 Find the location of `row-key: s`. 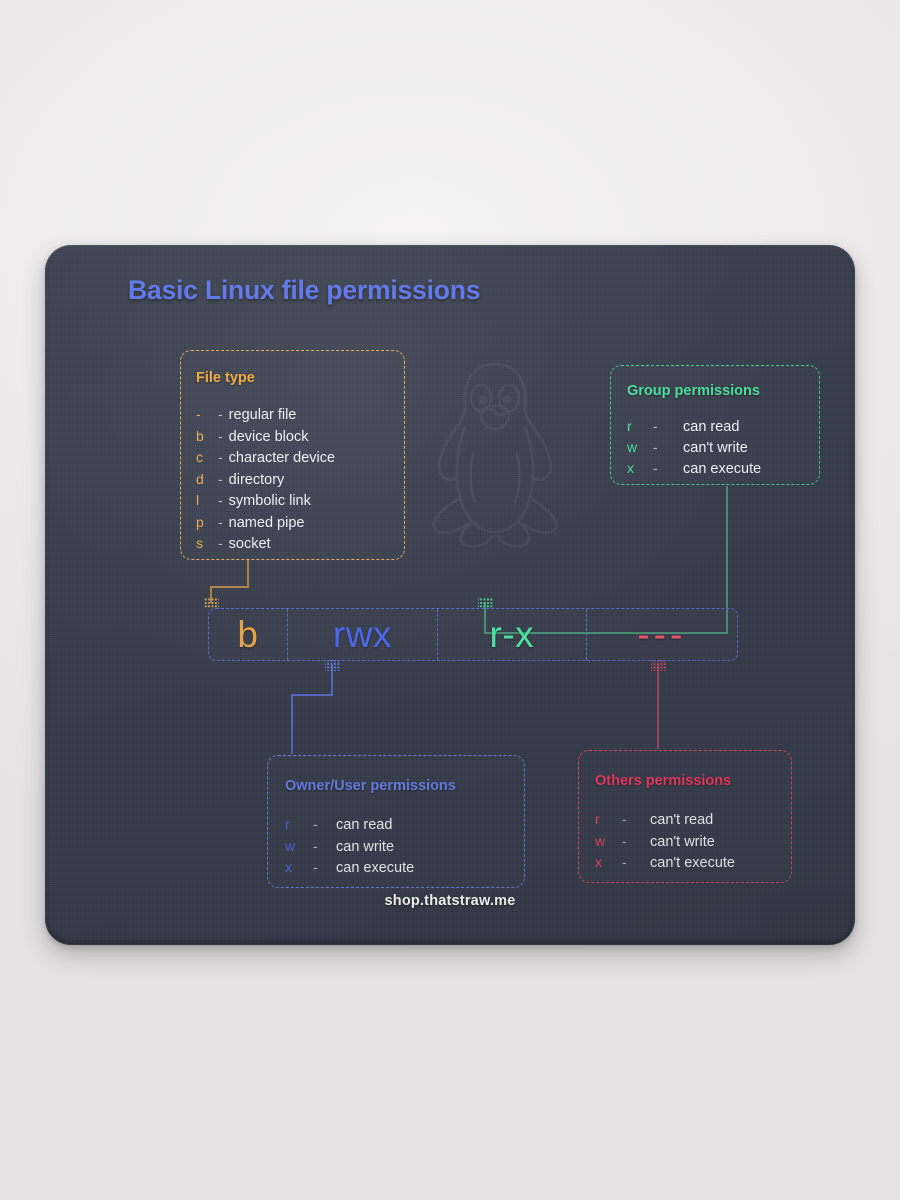

row-key: s is located at coordinates (199, 543).